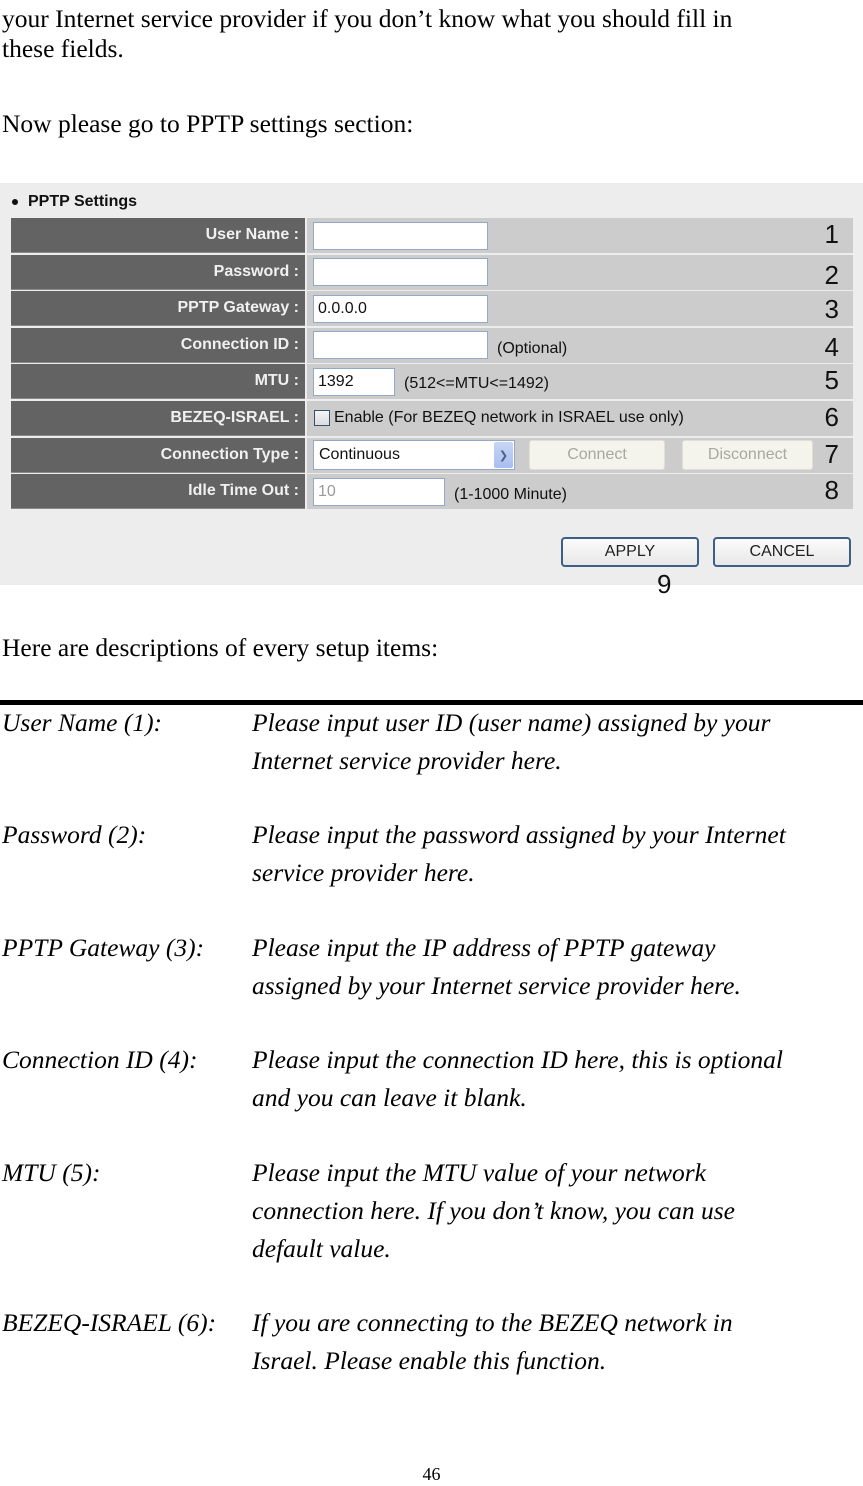 The width and height of the screenshot is (863, 1486). Describe the element at coordinates (109, 1322) in the screenshot. I see `description-term: BEZEQ-ISRAEL (6):` at that location.